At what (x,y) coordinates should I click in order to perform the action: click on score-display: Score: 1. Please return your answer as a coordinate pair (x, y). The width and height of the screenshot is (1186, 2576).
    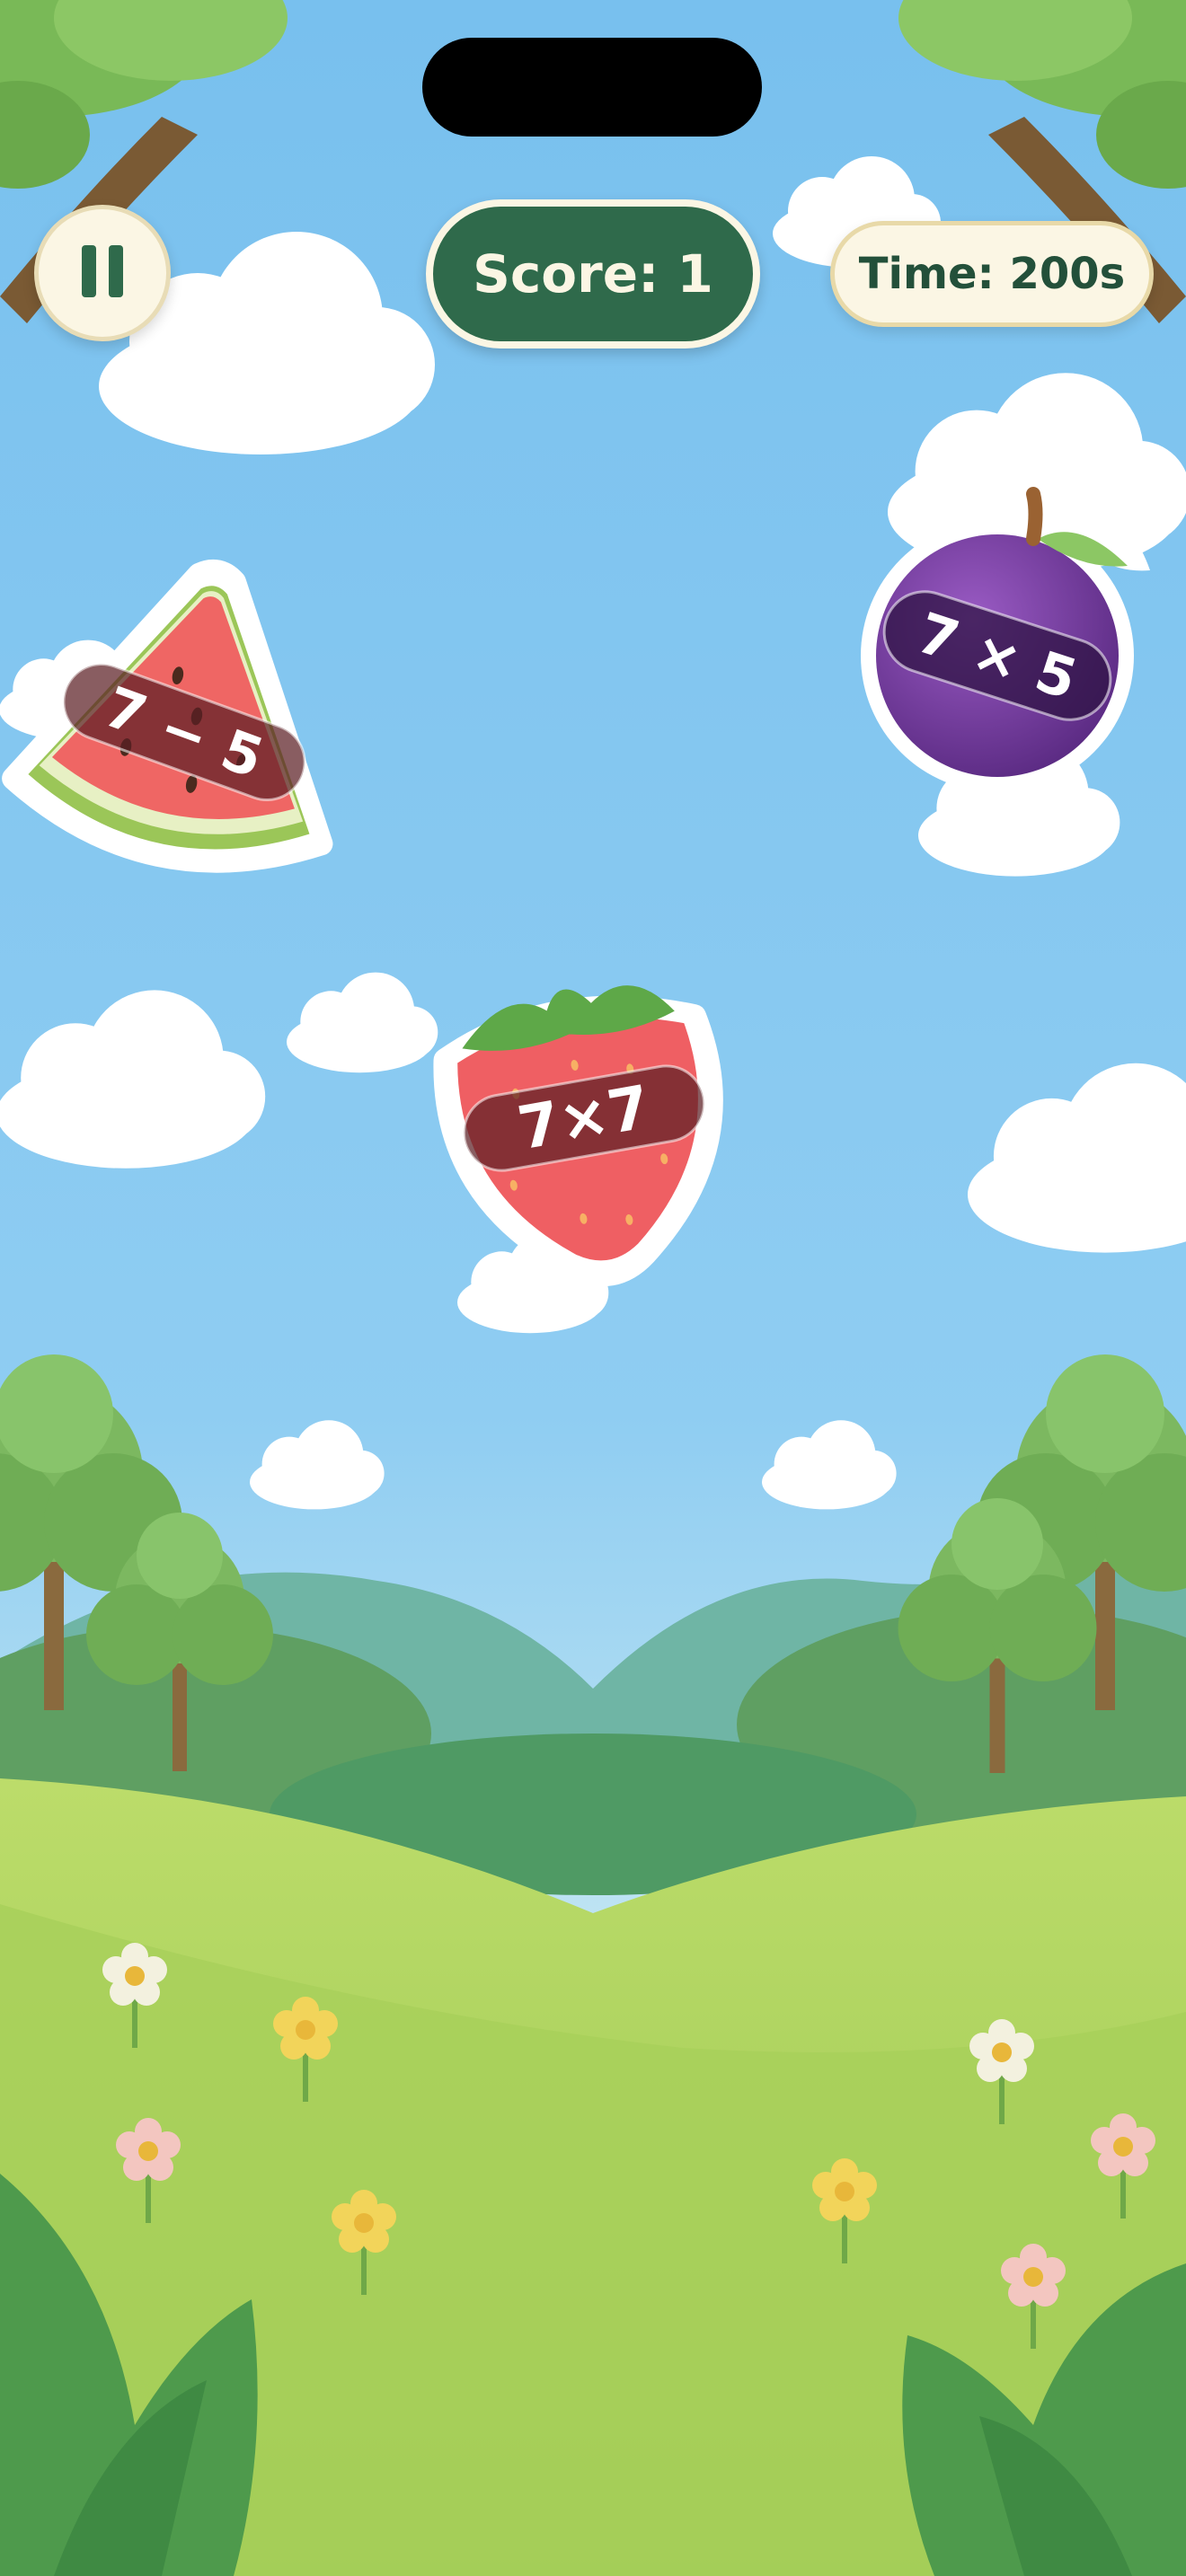
    Looking at the image, I should click on (593, 273).